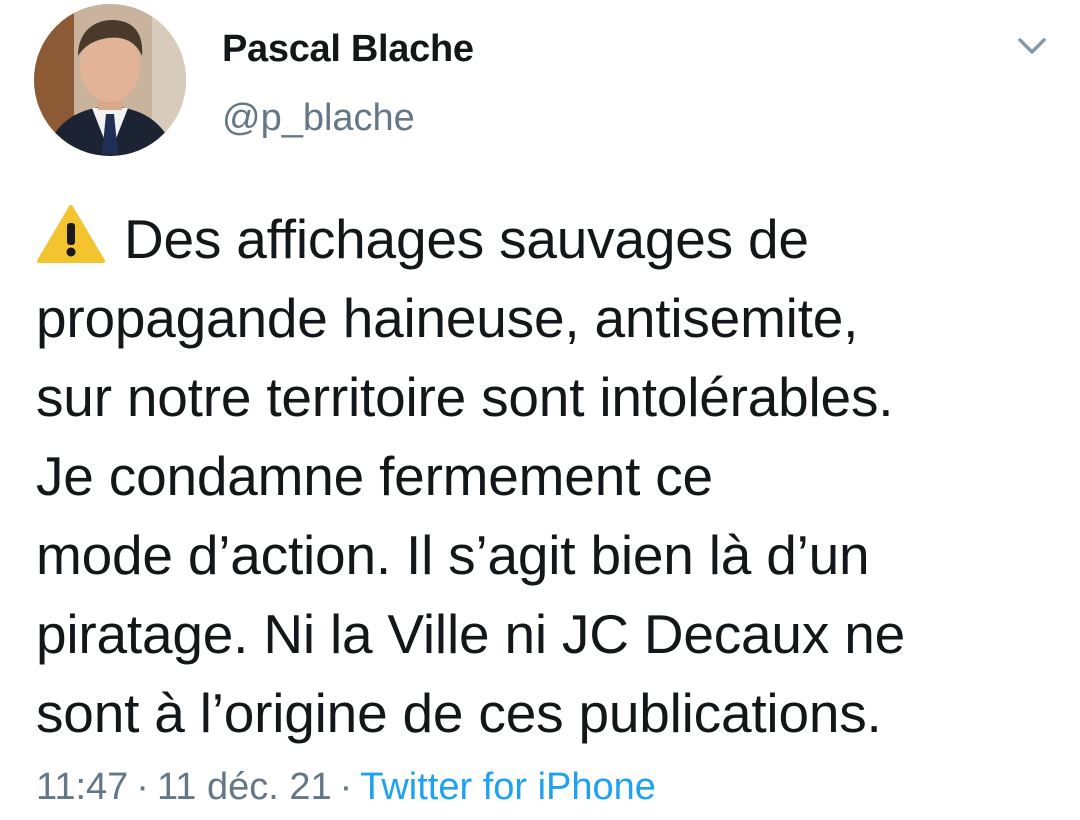 This screenshot has width=1080, height=820. What do you see at coordinates (466, 239) in the screenshot?
I see `tweet-line-text: Des affichages sauvages de` at bounding box center [466, 239].